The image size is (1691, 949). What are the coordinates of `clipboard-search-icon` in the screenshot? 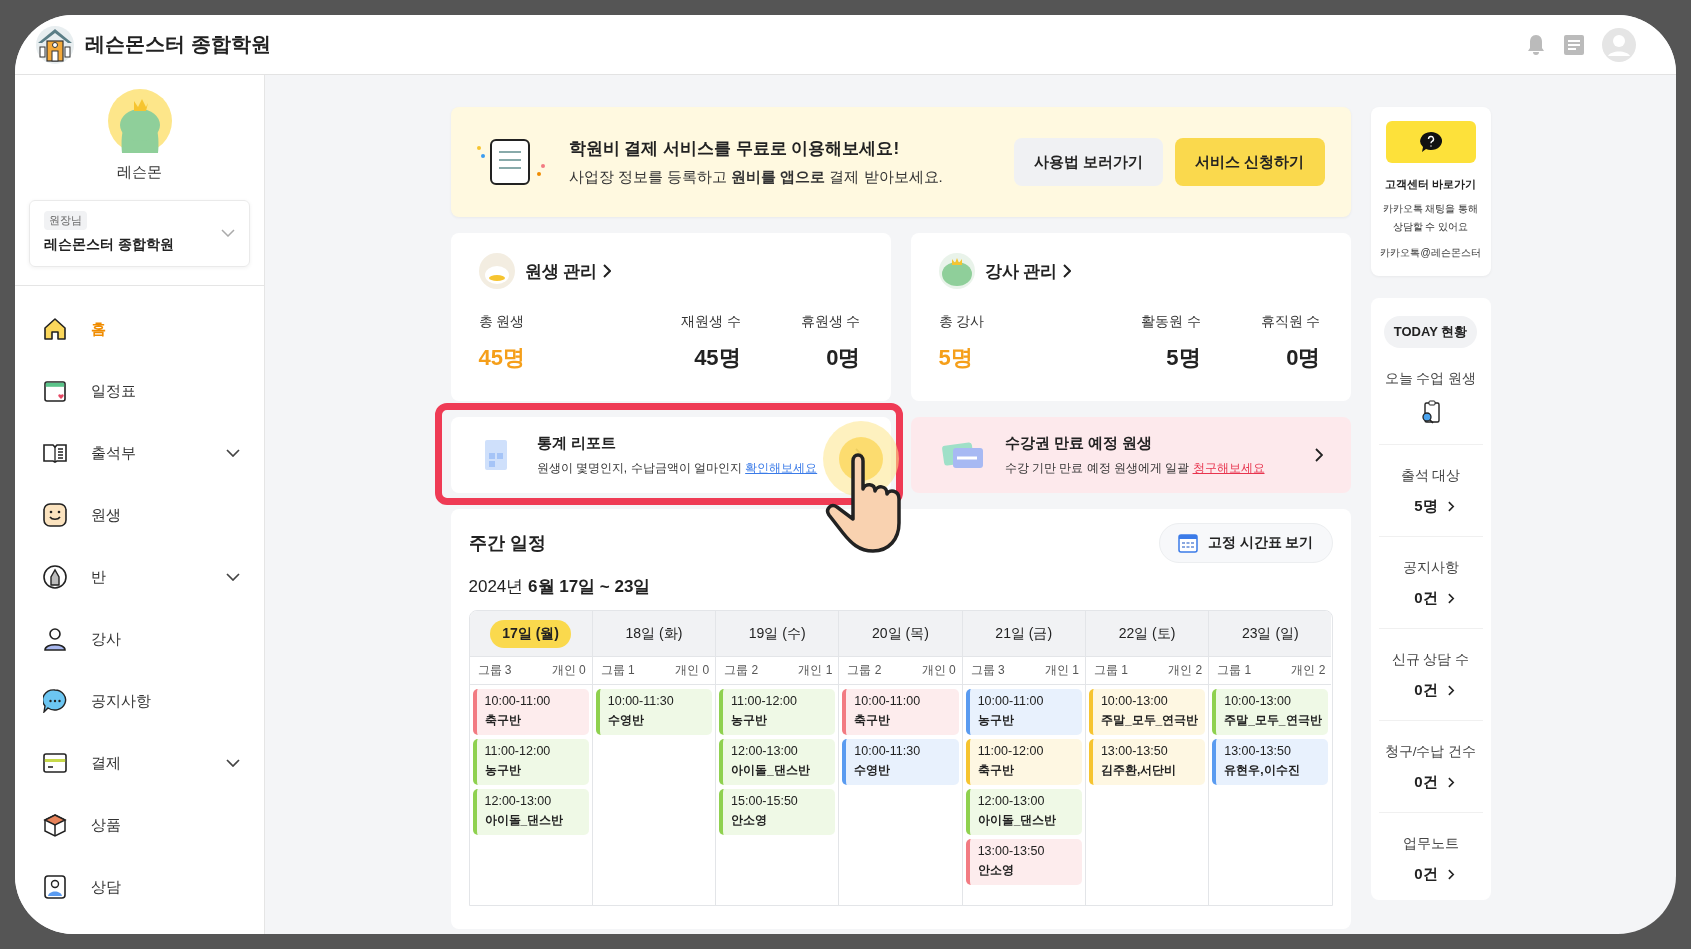 It's located at (1430, 412).